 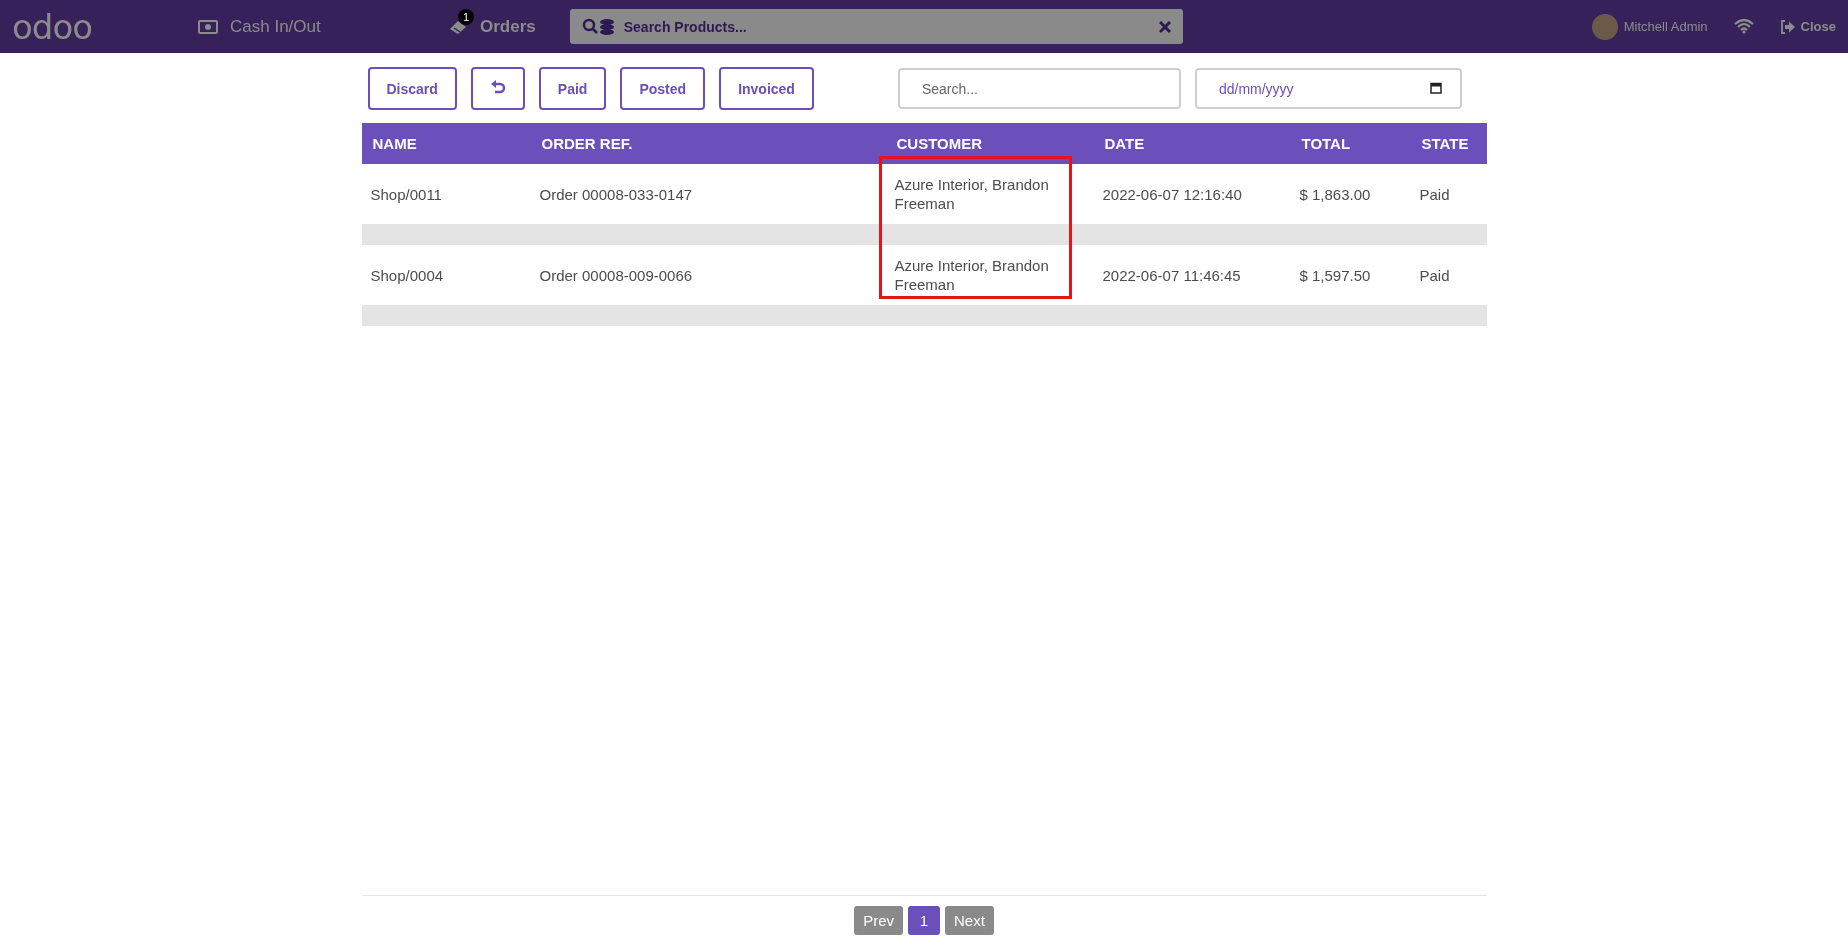 I want to click on search-icon, so click(x=598, y=26).